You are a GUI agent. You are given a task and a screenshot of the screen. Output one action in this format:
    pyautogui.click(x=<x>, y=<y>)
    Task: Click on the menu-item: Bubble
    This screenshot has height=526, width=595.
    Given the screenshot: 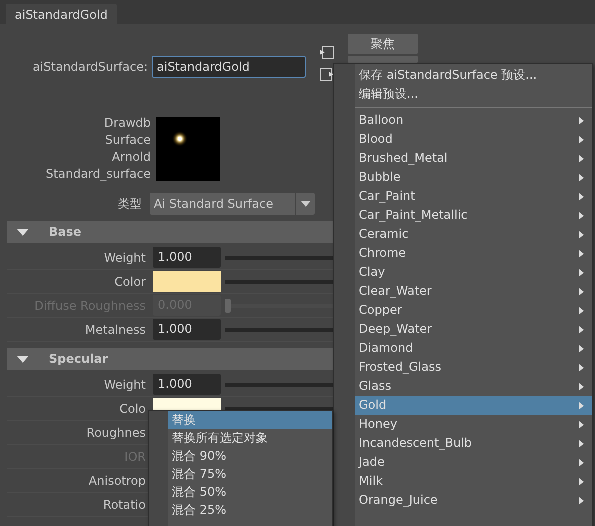 What is the action you would take?
    pyautogui.click(x=473, y=177)
    